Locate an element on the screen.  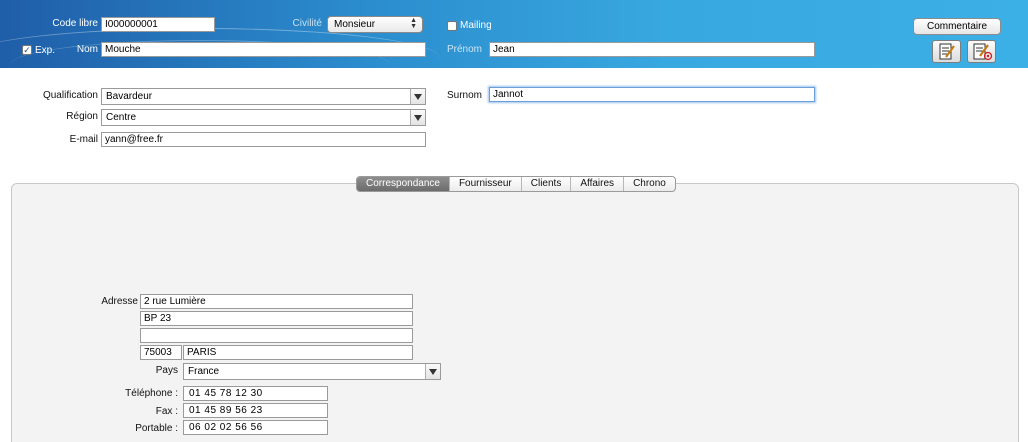
tab-chrono: Chrono is located at coordinates (649, 184).